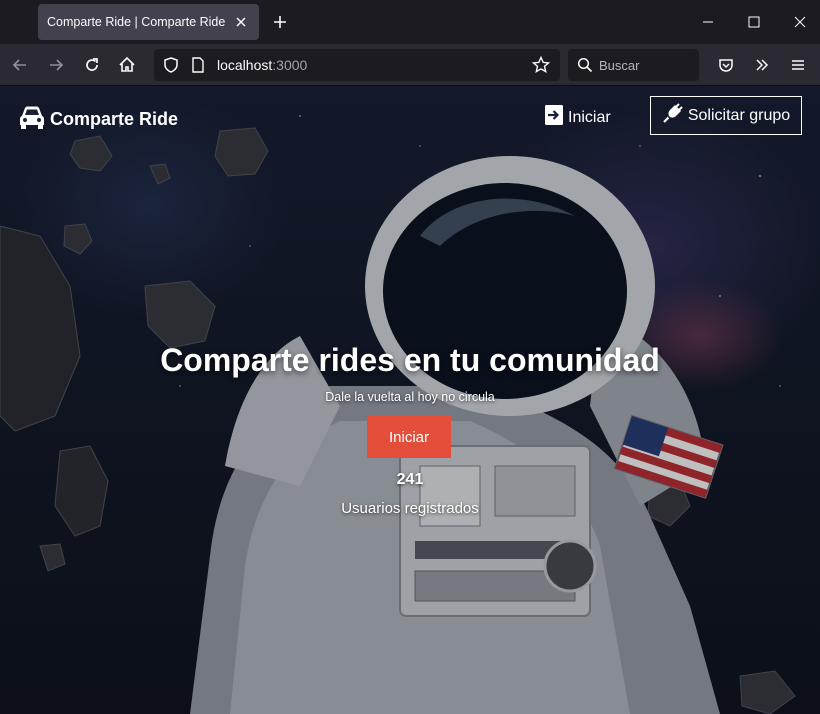  I want to click on plug-icon, so click(673, 115).